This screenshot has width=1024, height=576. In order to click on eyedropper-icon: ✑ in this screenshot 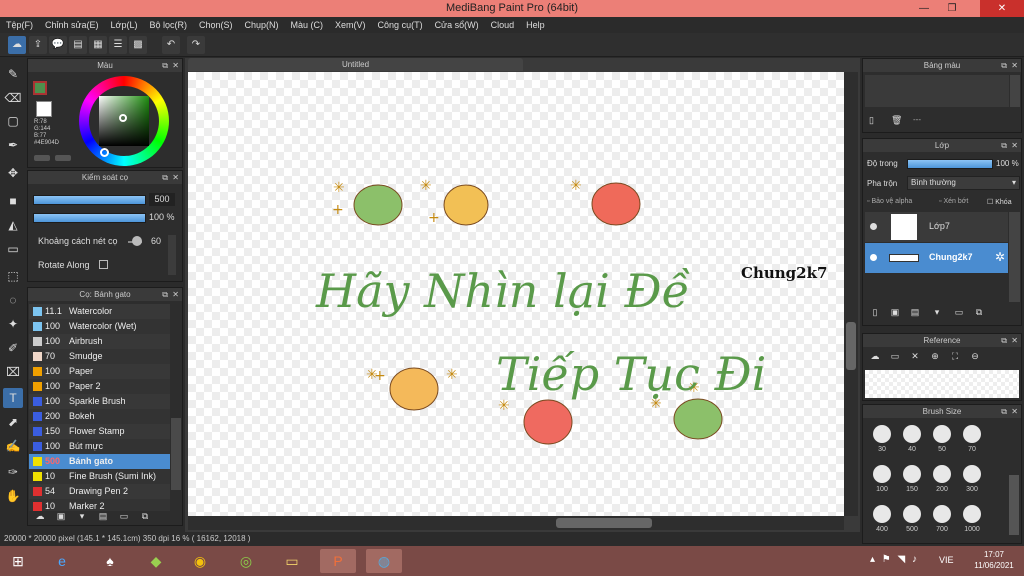, I will do `click(13, 472)`.